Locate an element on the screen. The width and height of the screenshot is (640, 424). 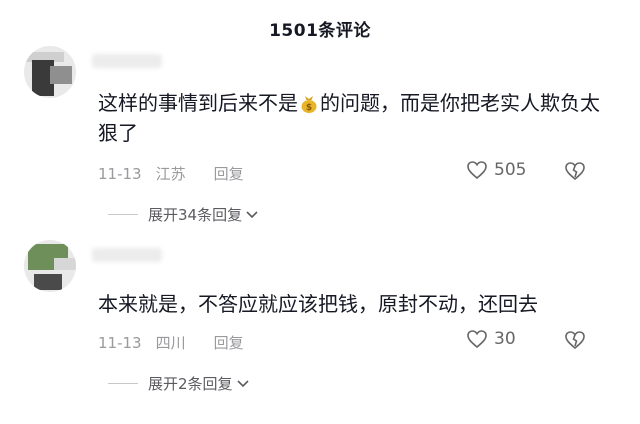
like-count: 30 is located at coordinates (505, 339).